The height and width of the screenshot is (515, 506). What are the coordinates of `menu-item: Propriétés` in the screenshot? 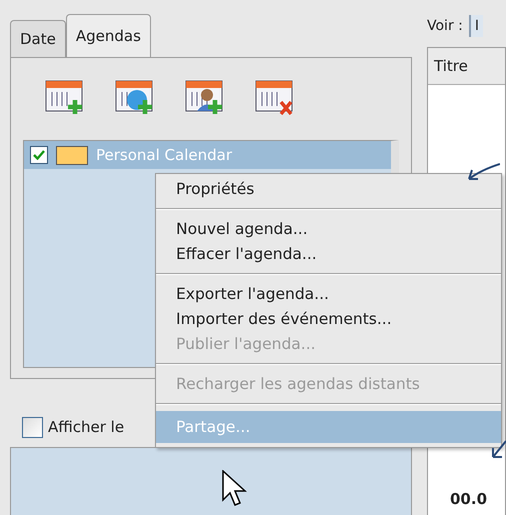 It's located at (328, 188).